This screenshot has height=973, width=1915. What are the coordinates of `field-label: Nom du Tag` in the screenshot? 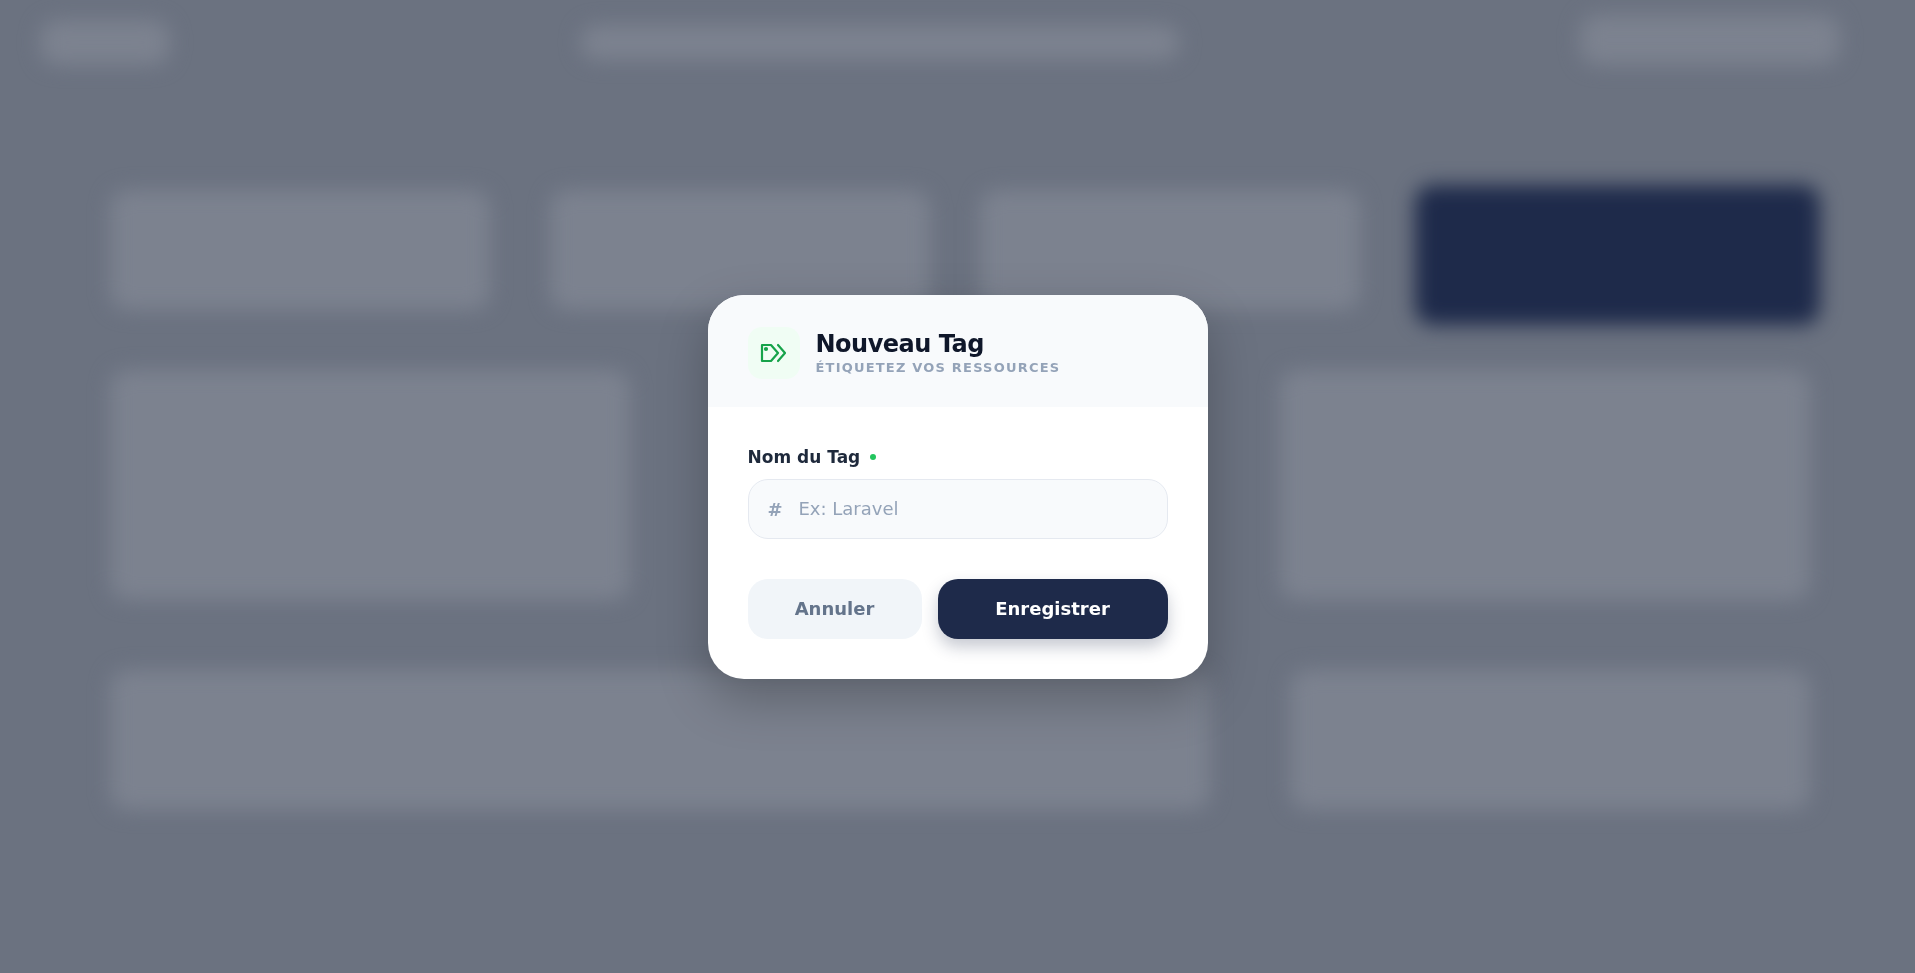 It's located at (804, 456).